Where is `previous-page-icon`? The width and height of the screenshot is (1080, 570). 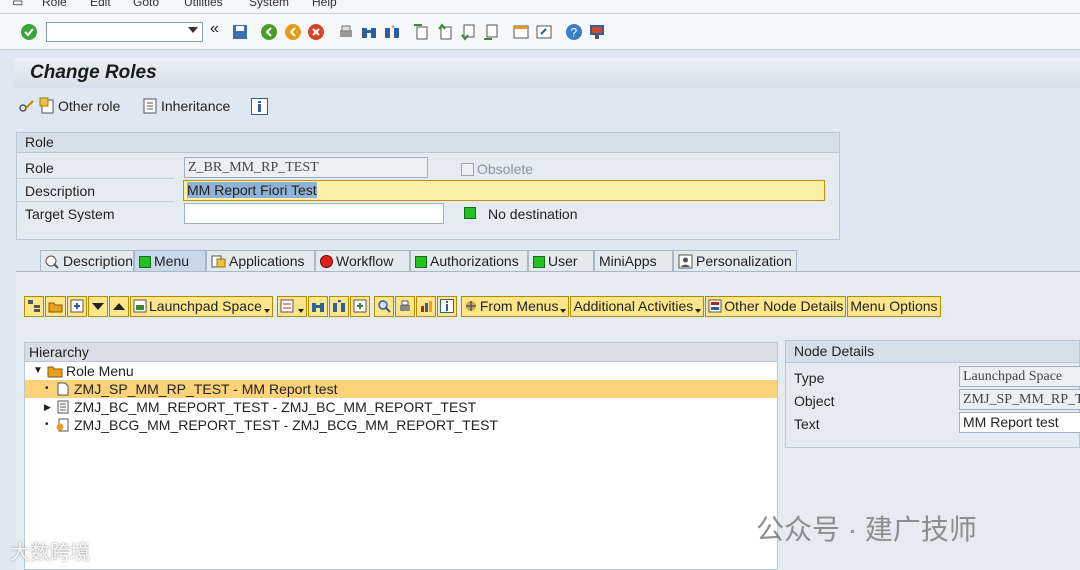 previous-page-icon is located at coordinates (445, 32).